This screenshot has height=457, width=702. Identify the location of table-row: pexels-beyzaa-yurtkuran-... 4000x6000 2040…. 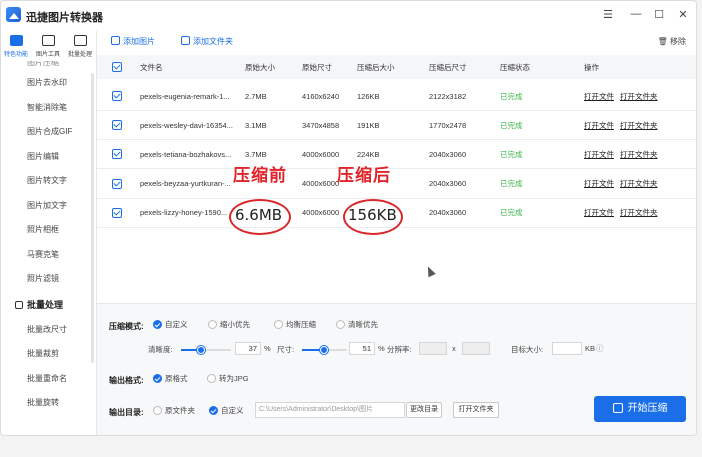
(396, 184).